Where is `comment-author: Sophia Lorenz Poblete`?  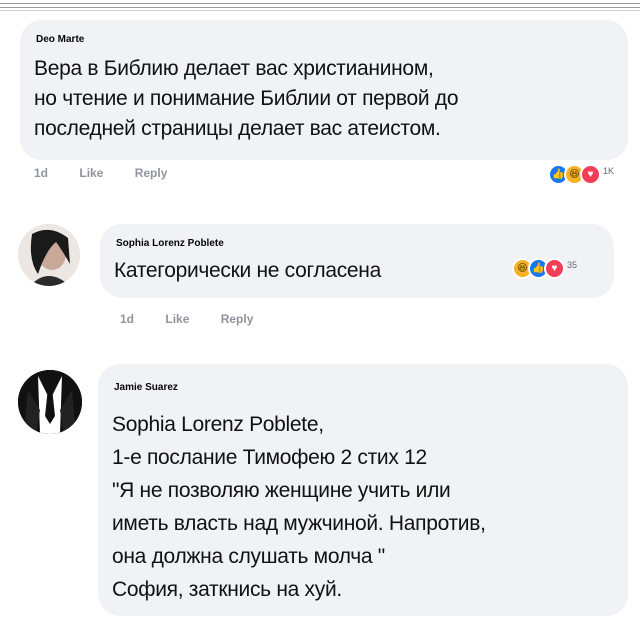 comment-author: Sophia Lorenz Poblete is located at coordinates (170, 243).